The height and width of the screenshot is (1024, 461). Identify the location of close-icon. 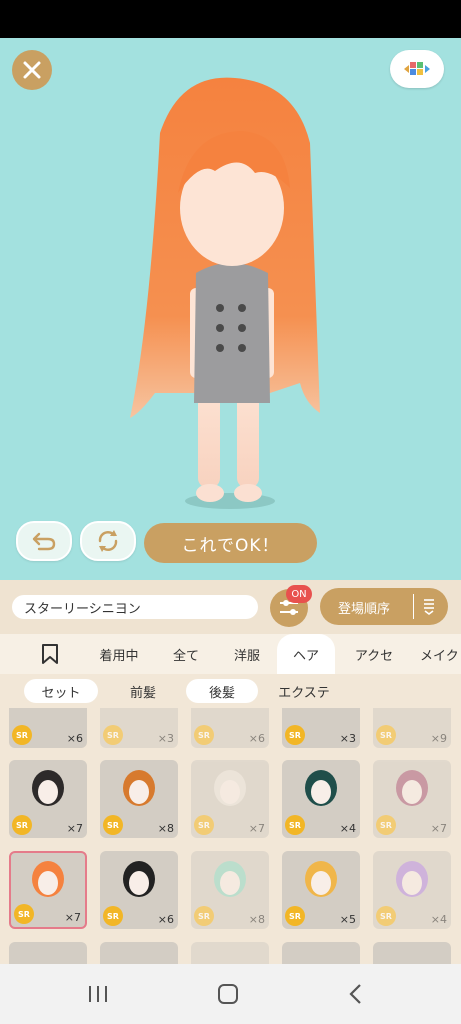
(32, 70).